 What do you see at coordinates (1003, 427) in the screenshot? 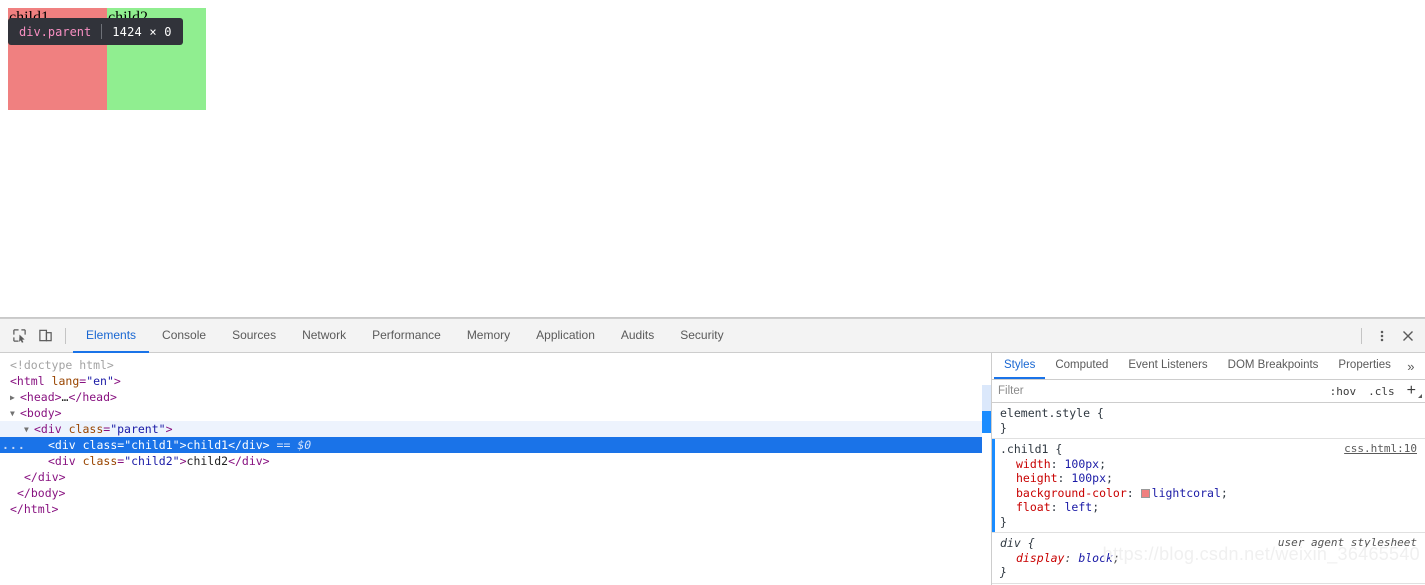
I see `rule-close-element-style: }` at bounding box center [1003, 427].